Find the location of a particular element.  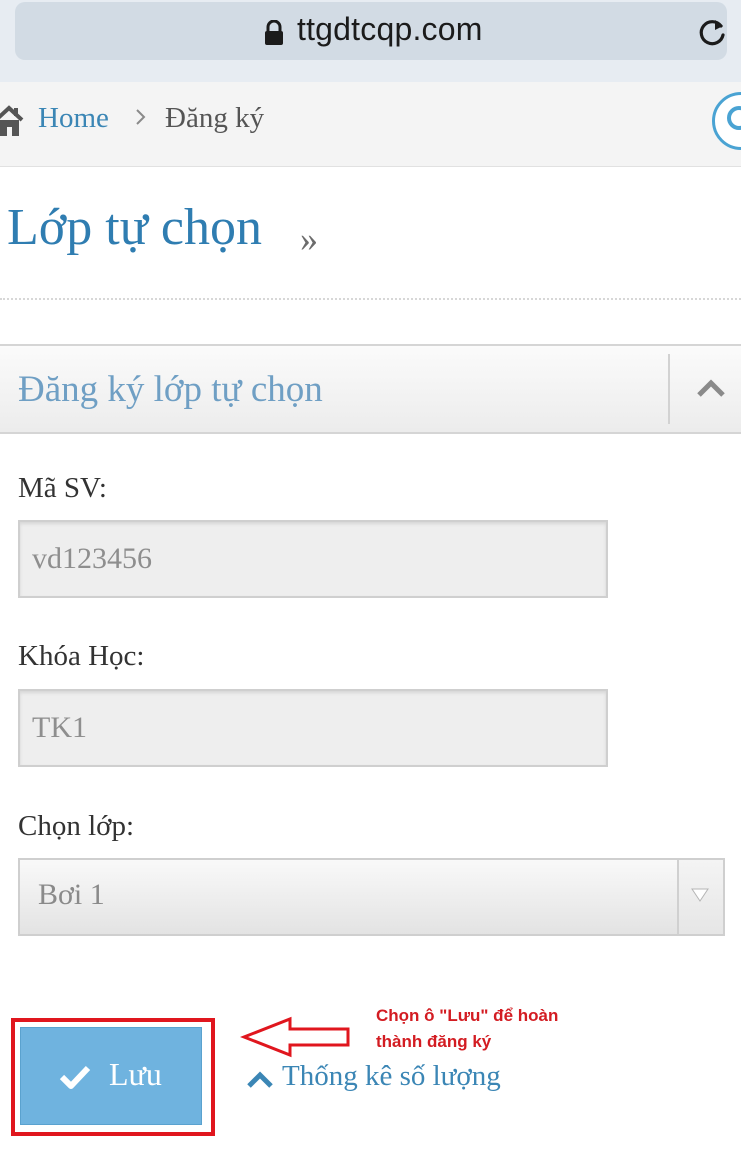

student-id-label: Mã SV: is located at coordinates (62, 488).